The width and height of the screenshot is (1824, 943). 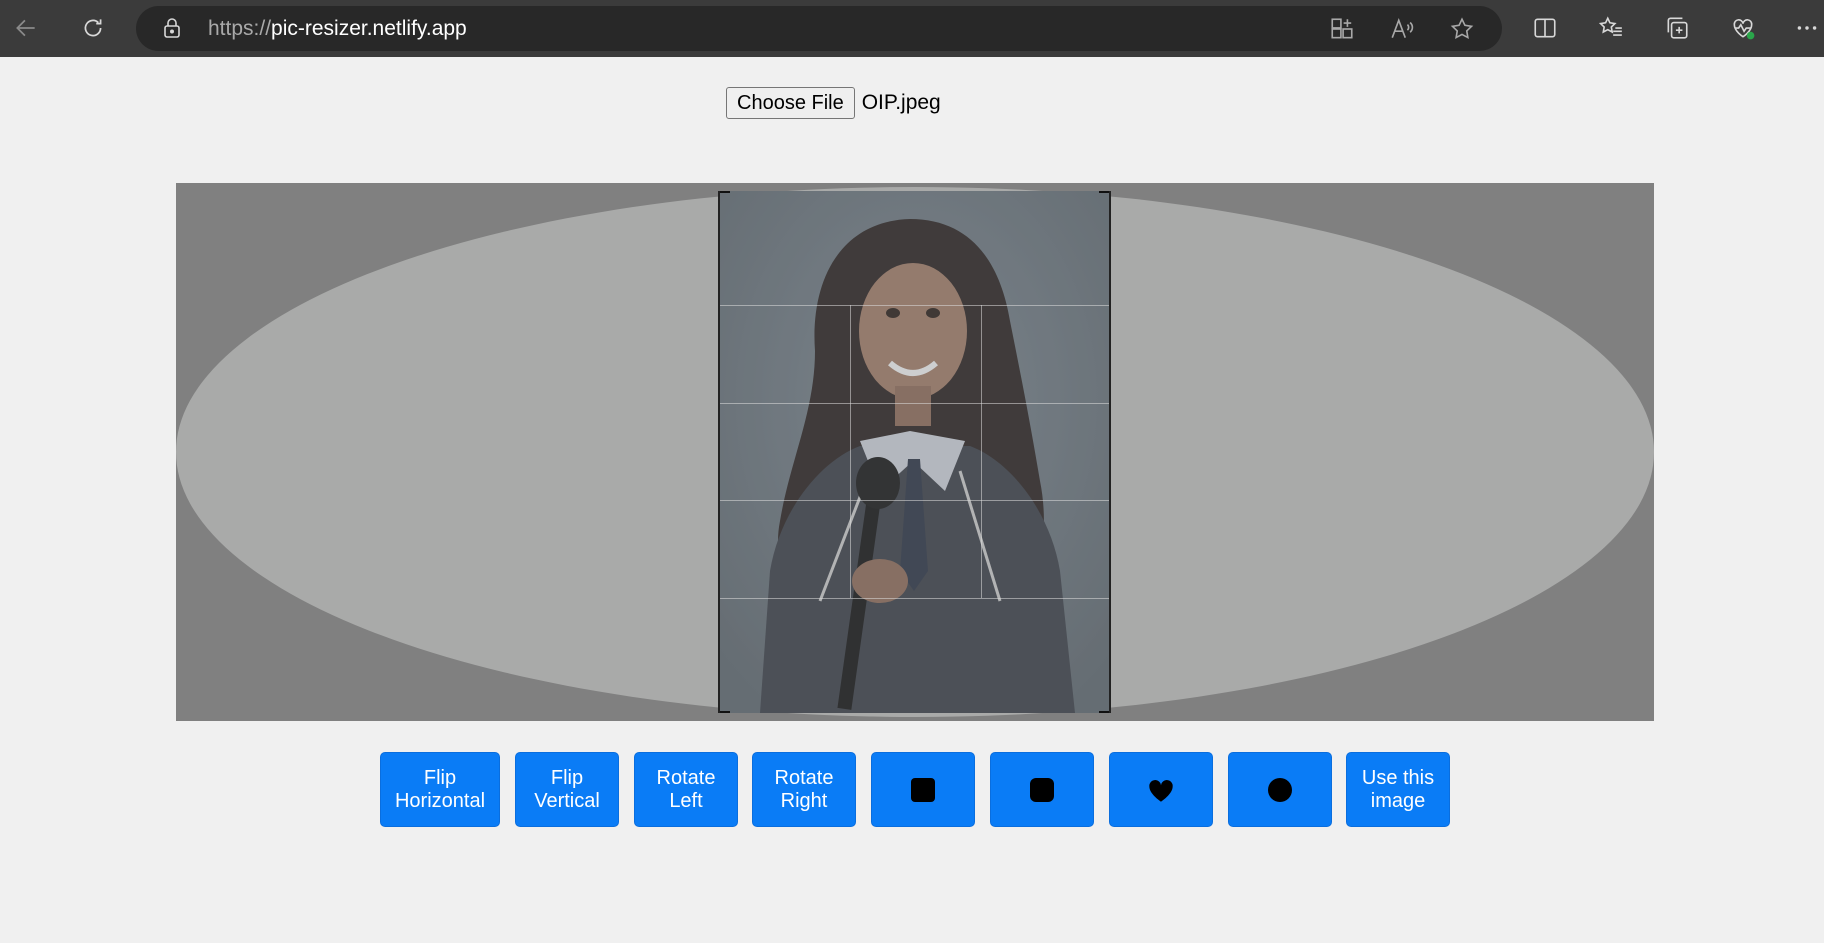 I want to click on flip-horizontal-label: Flip Horizontal, so click(x=440, y=789).